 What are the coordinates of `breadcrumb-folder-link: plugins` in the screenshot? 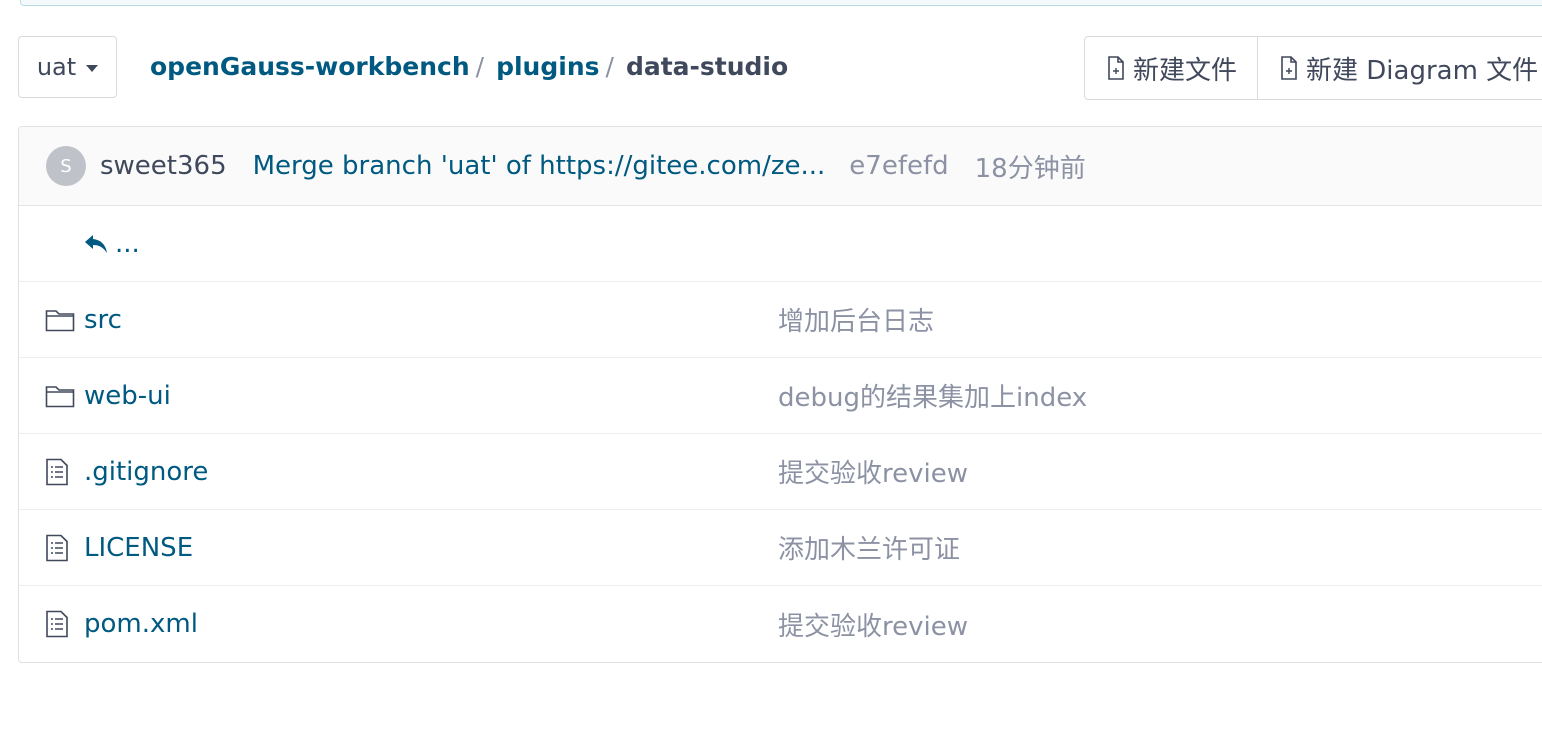 It's located at (547, 66).